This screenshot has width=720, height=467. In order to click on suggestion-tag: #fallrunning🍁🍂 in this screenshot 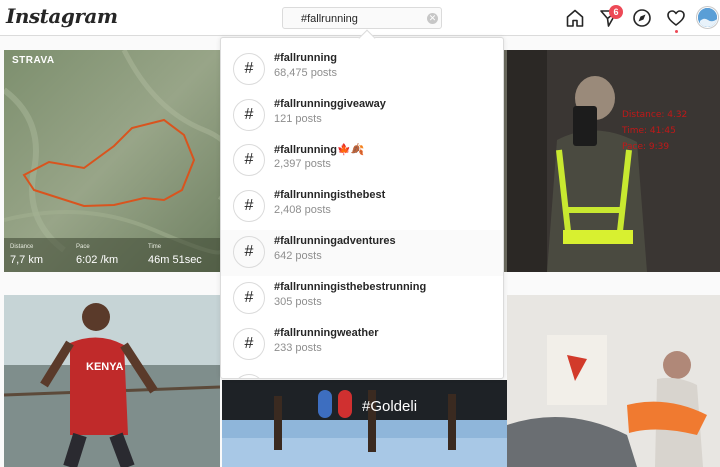, I will do `click(319, 150)`.